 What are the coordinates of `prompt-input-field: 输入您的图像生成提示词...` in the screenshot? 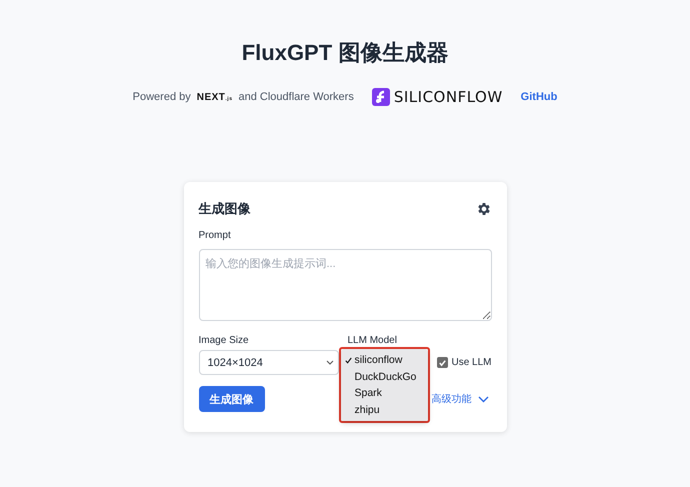 It's located at (345, 285).